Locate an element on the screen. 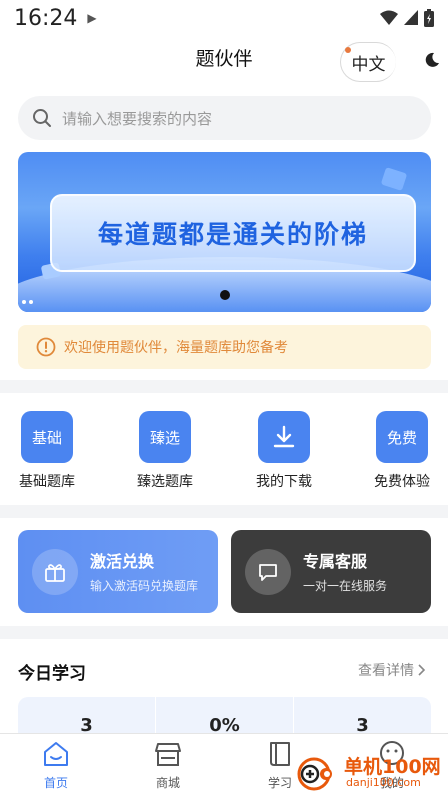  status-icons is located at coordinates (407, 18).